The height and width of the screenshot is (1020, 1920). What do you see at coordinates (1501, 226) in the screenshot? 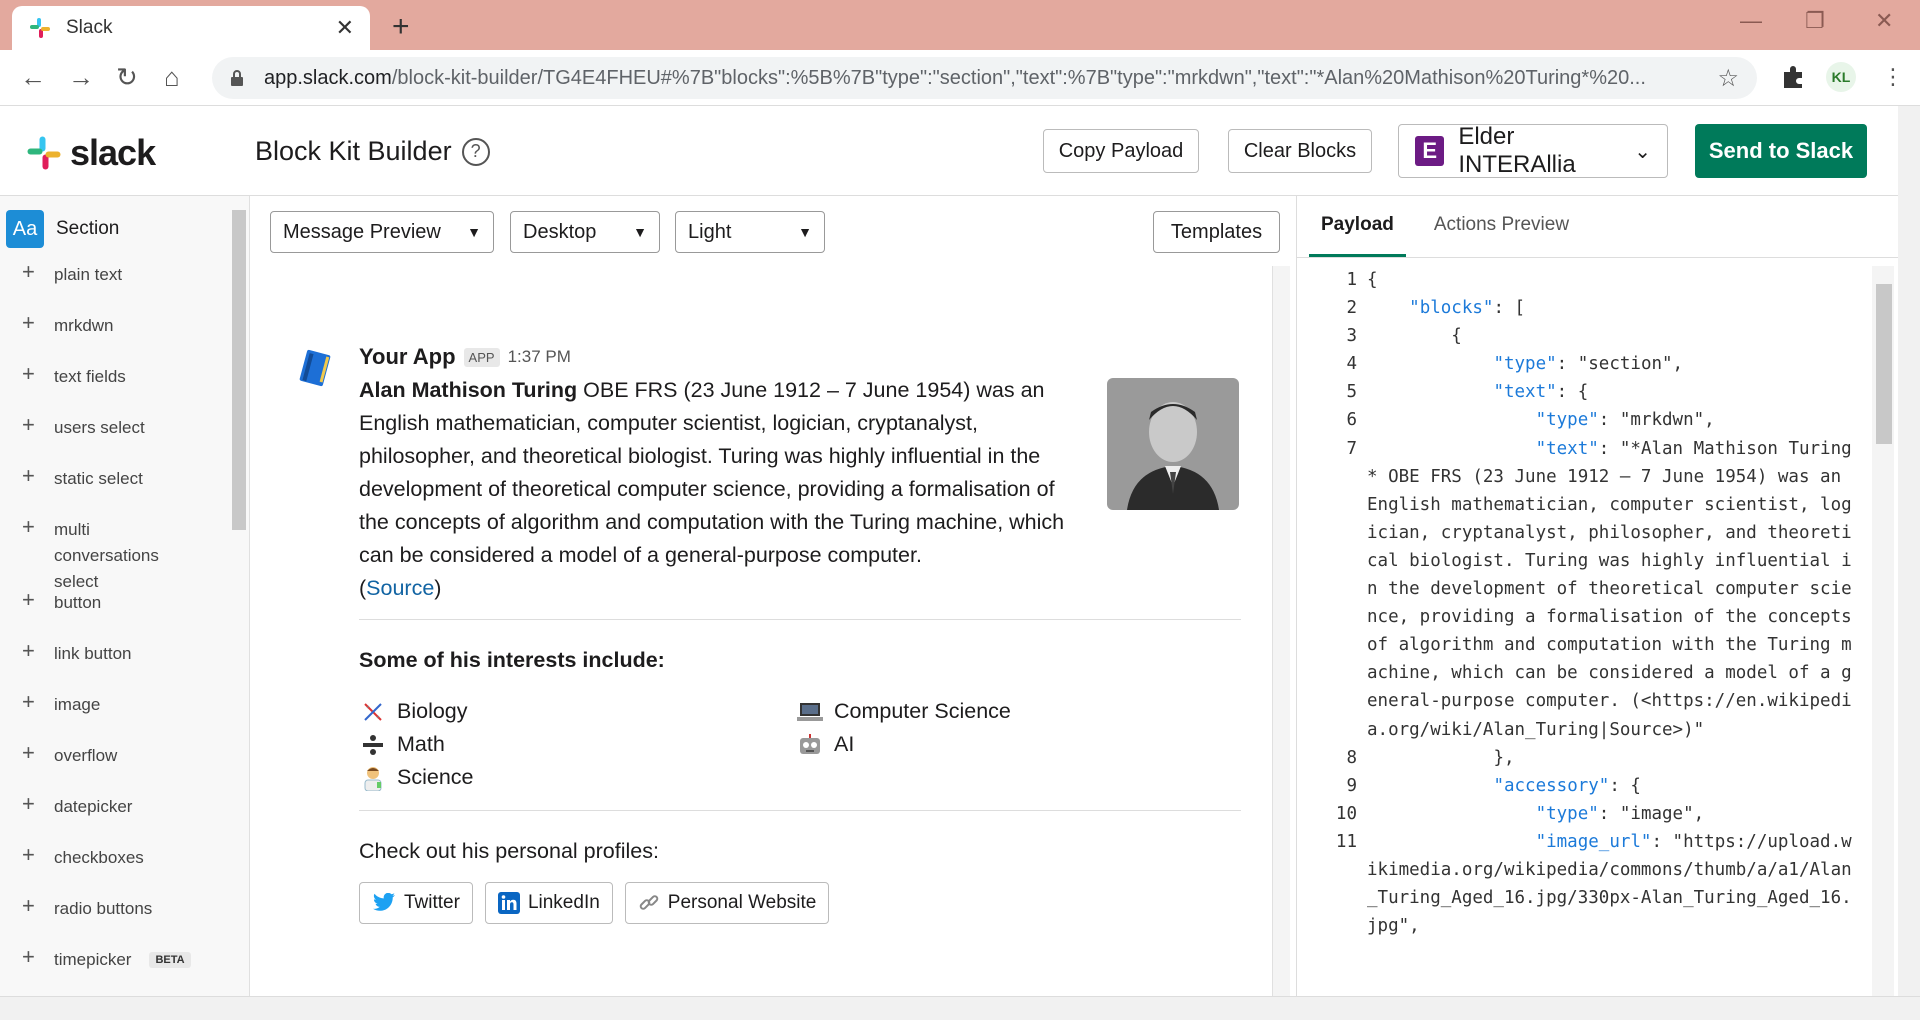
I see `tab-actions-preview: Actions Preview` at bounding box center [1501, 226].